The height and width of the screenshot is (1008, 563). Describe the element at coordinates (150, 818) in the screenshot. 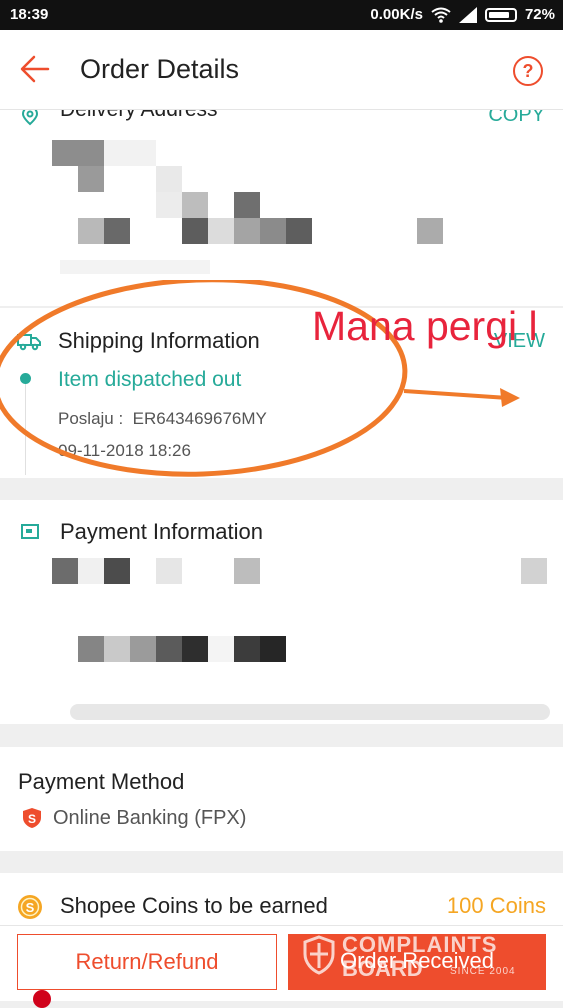

I see `payment-method-value: Online Banking (FPX)` at that location.